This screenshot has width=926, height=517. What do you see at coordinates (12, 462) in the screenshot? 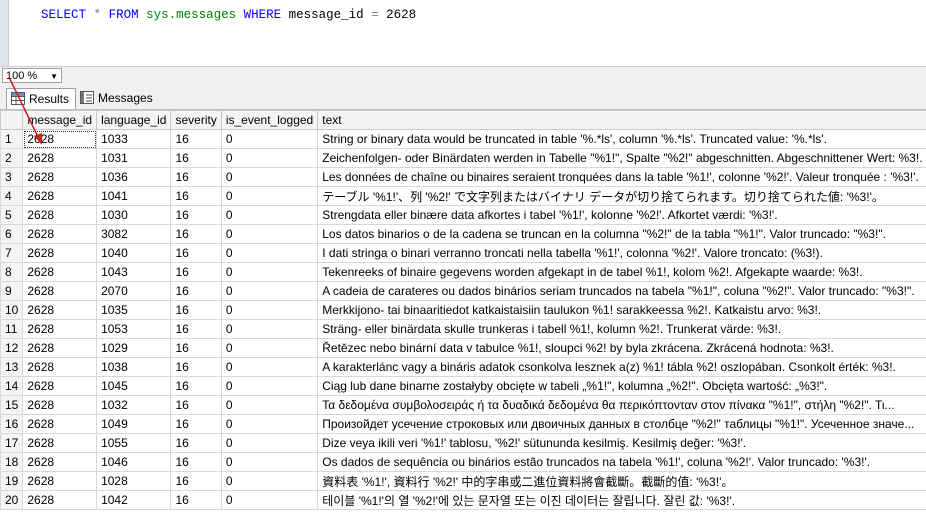
I see `row-number-cell: 18` at bounding box center [12, 462].